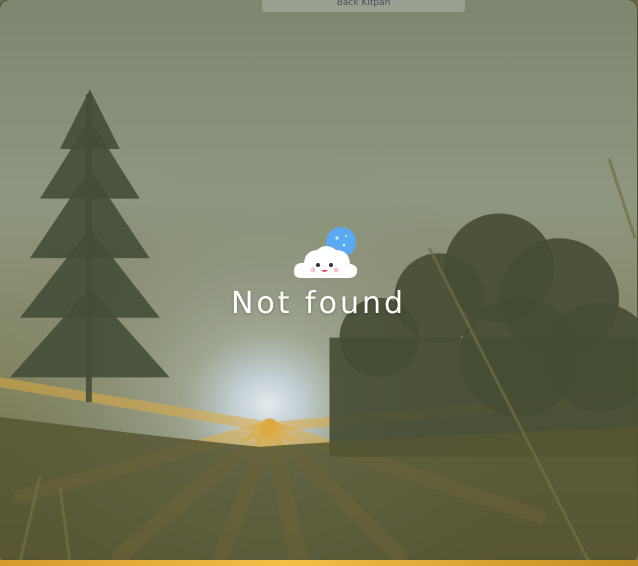 This screenshot has height=566, width=638. I want to click on top-hint-label: Back Kitpan, so click(363, 4).